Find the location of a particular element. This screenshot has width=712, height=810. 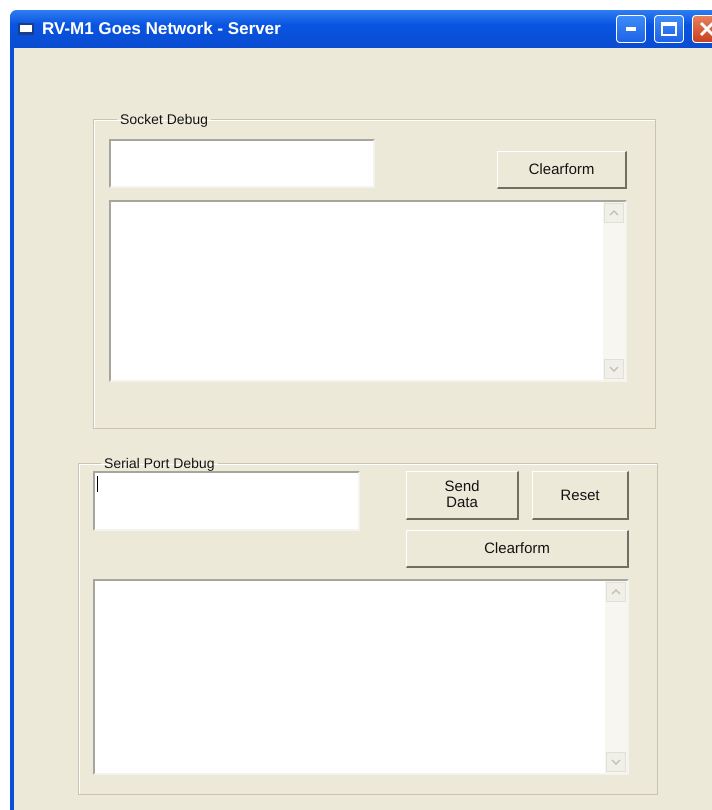

reset-button: Reset is located at coordinates (580, 495).